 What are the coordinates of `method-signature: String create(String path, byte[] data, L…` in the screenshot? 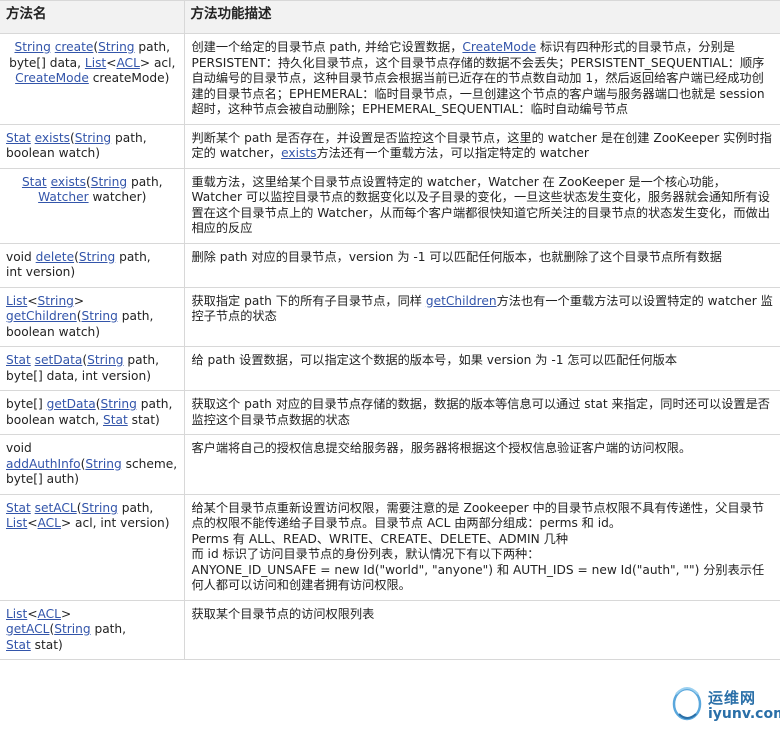 It's located at (92, 79).